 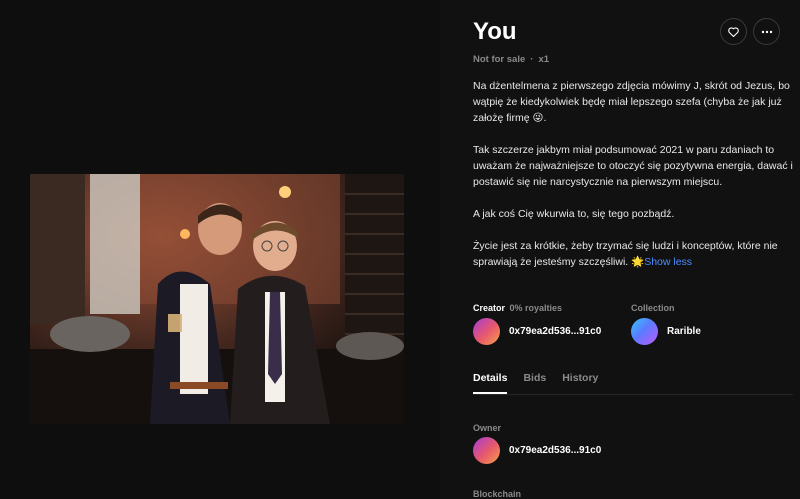 I want to click on sale-status: Not for sale, so click(x=499, y=59).